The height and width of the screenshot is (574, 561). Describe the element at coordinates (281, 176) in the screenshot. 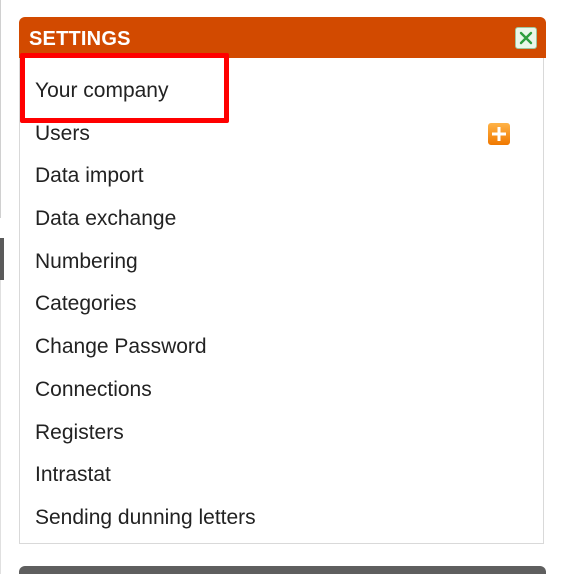

I see `menu-item-data-import: Data import` at that location.